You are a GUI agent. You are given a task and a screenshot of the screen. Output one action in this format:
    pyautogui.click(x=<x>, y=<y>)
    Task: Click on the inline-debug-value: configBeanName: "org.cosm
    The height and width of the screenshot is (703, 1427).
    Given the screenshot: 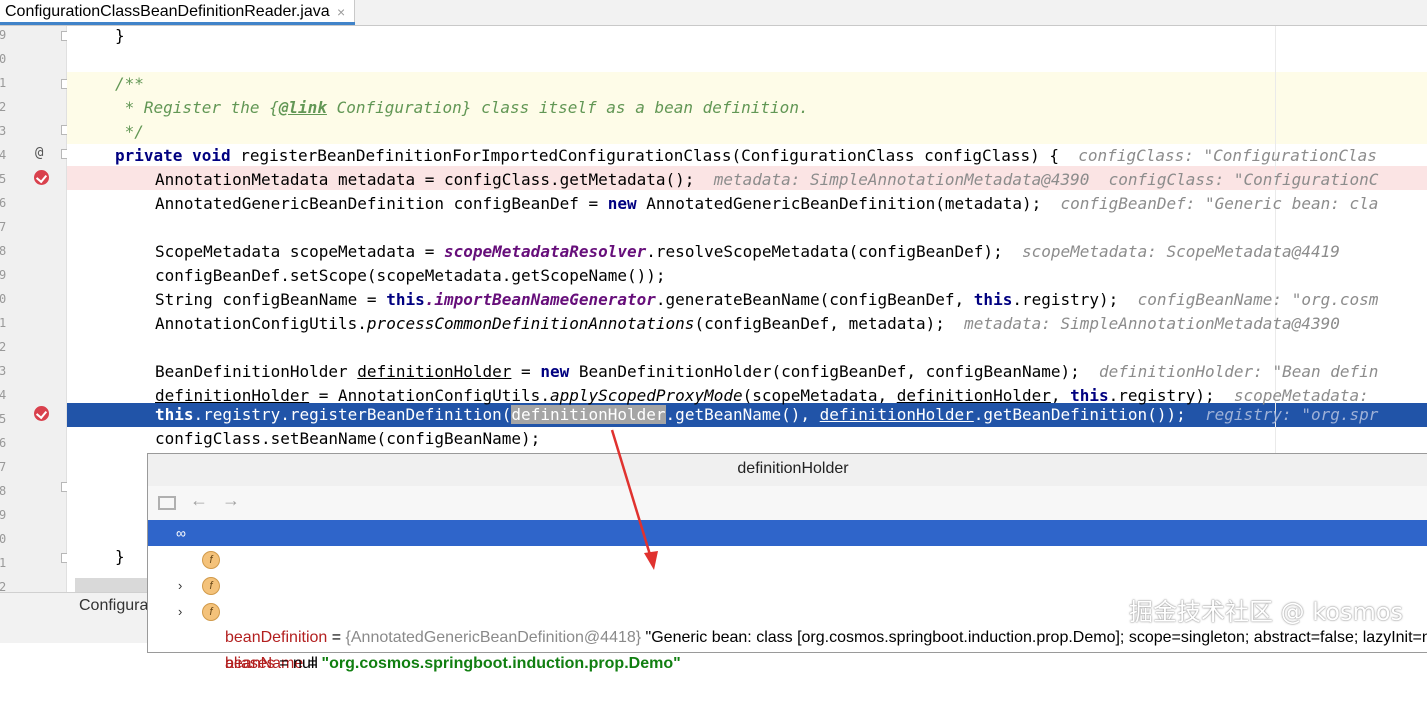 What is the action you would take?
    pyautogui.click(x=1258, y=299)
    